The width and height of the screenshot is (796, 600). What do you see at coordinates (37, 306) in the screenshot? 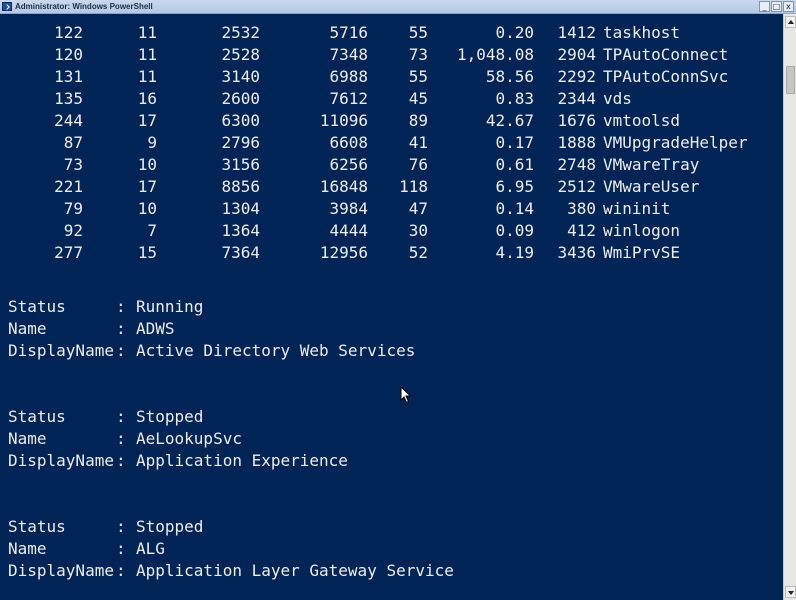
I see `status-key: Status` at bounding box center [37, 306].